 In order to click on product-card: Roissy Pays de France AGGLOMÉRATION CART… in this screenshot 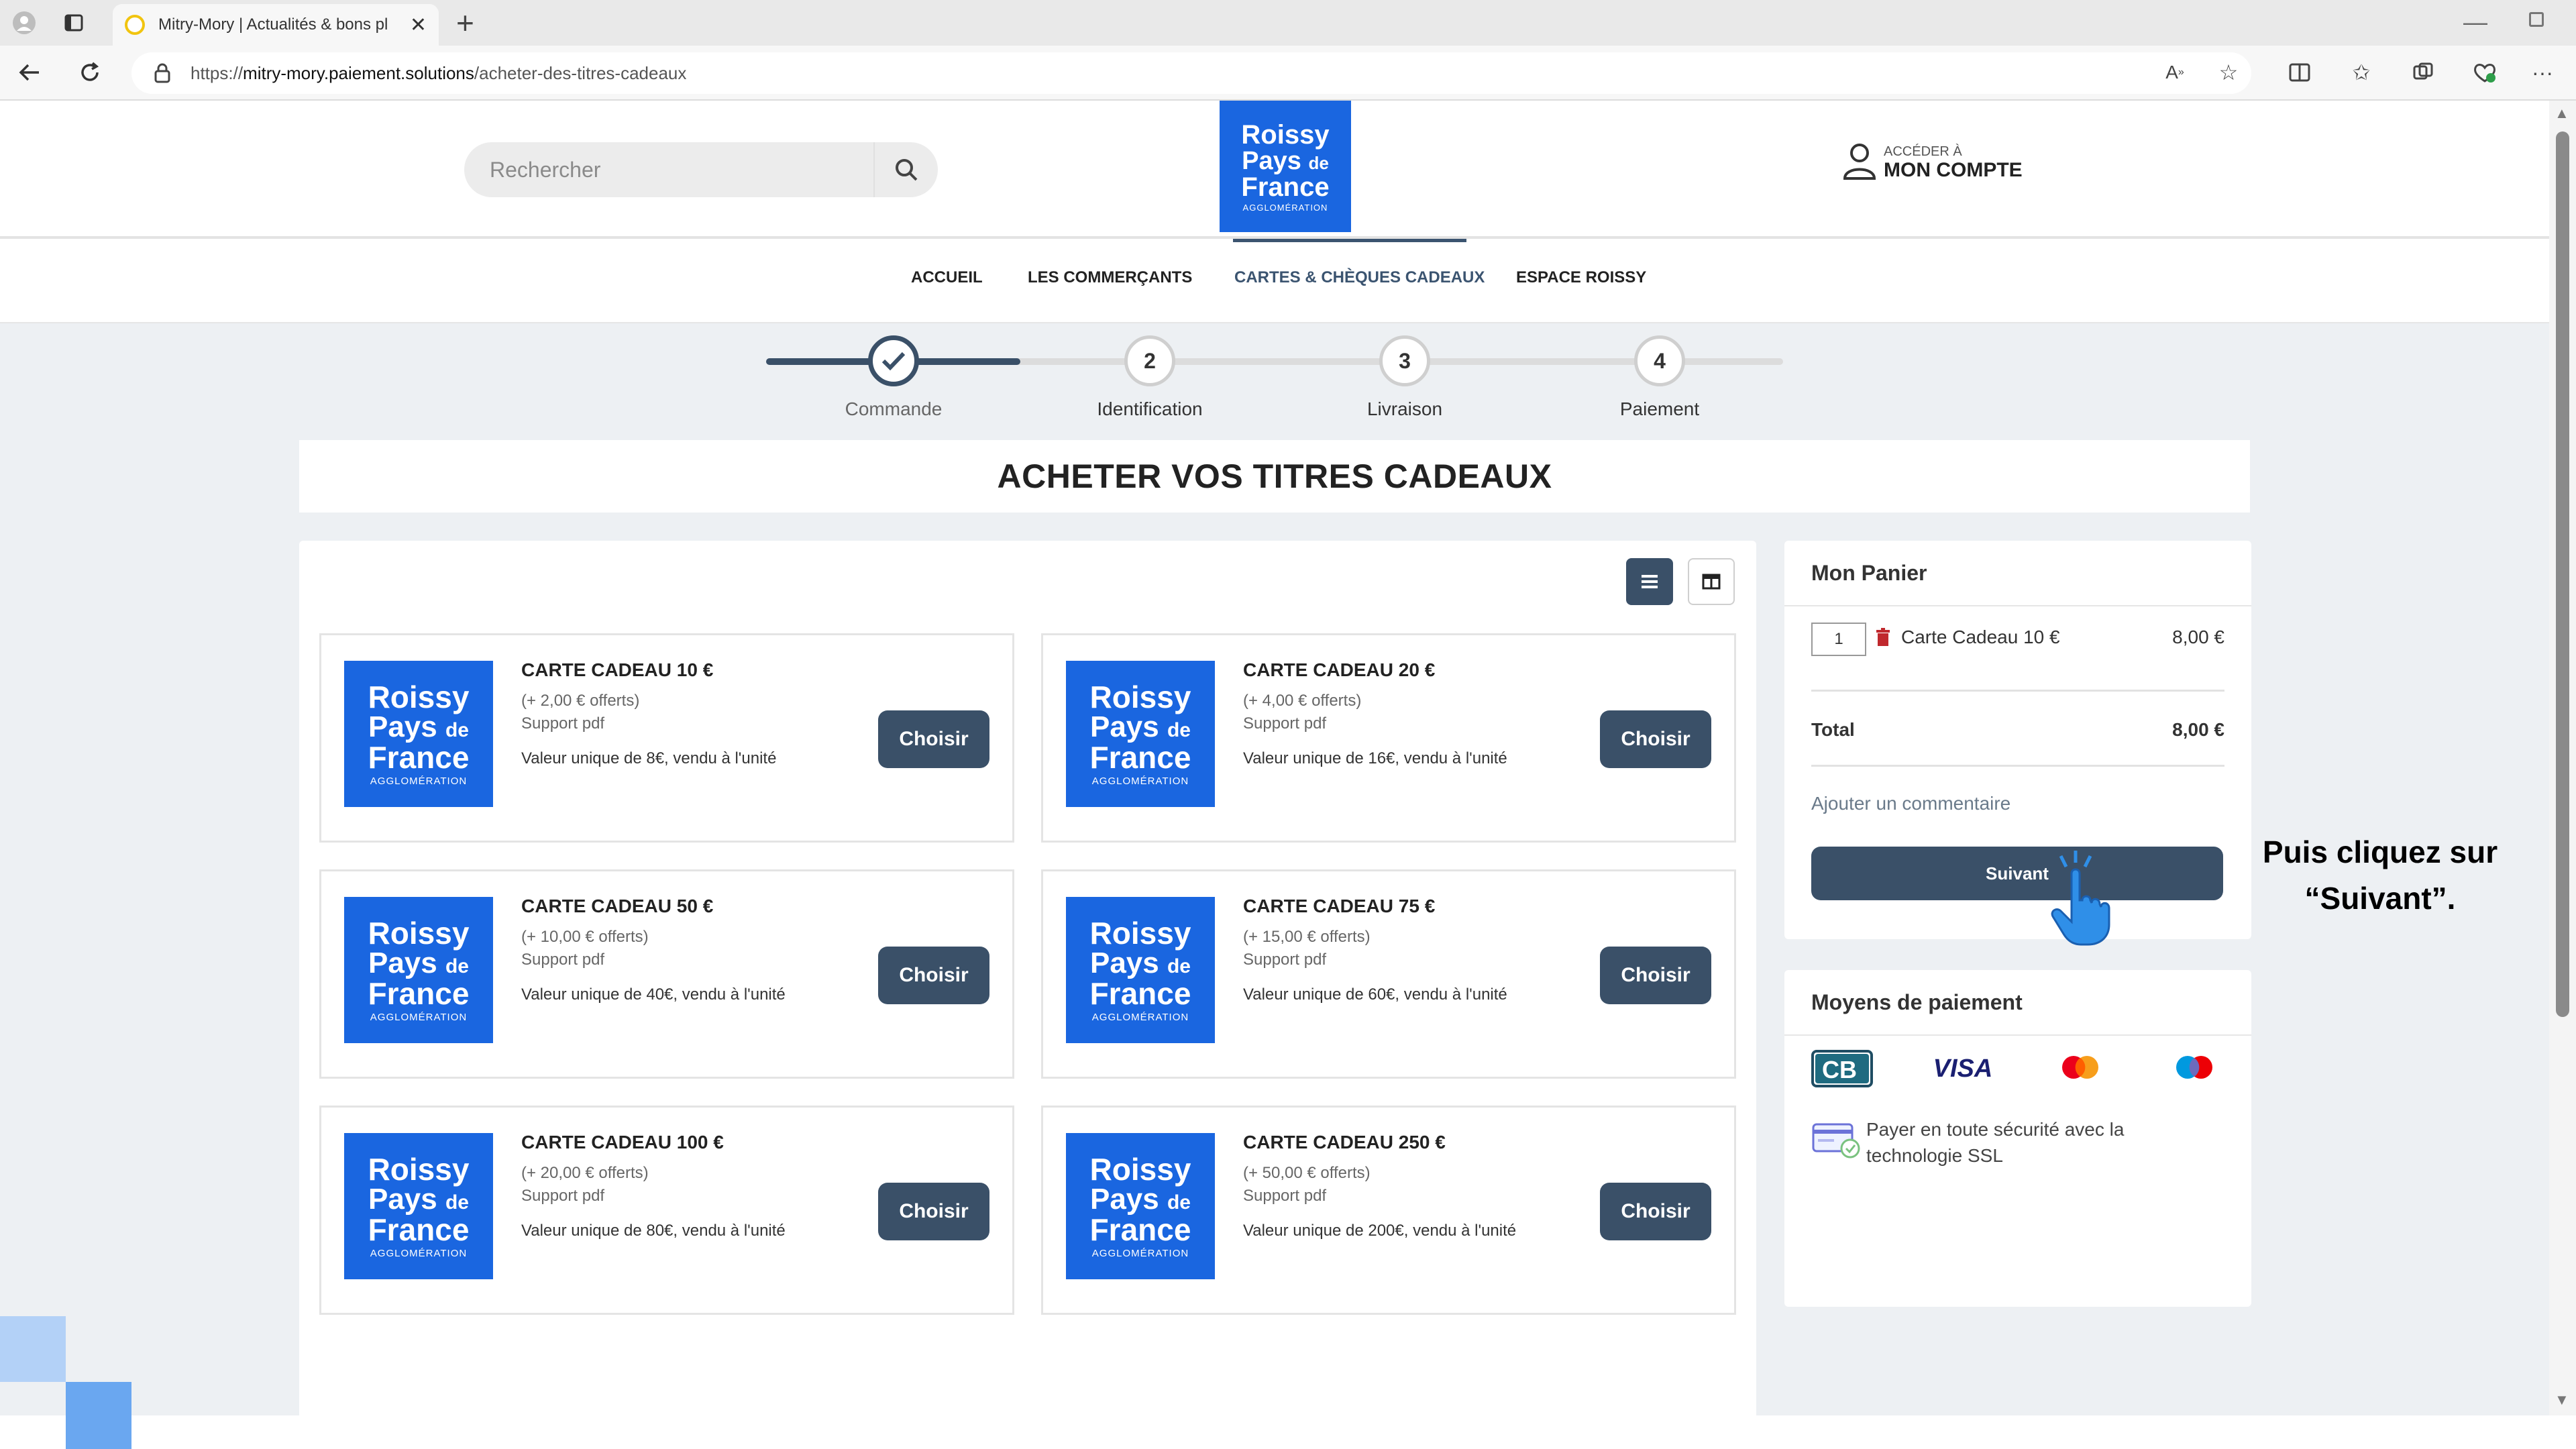, I will do `click(1388, 974)`.